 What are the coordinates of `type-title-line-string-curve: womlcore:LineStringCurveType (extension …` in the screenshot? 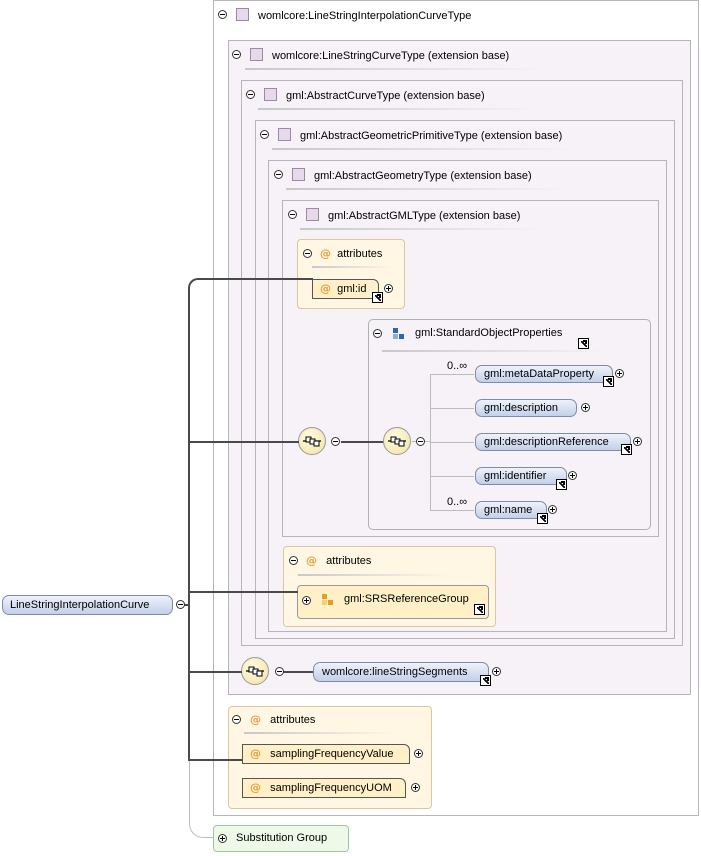 It's located at (379, 55).